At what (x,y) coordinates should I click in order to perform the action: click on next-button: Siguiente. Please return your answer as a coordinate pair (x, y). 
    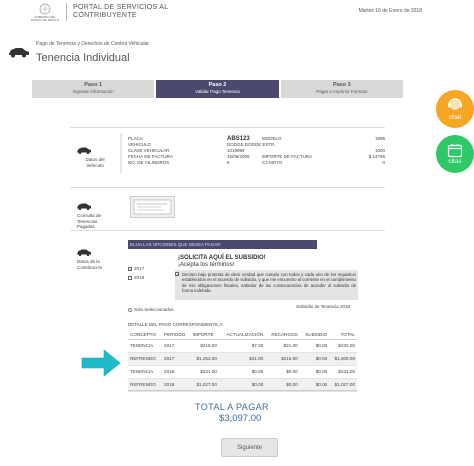
    Looking at the image, I should click on (249, 447).